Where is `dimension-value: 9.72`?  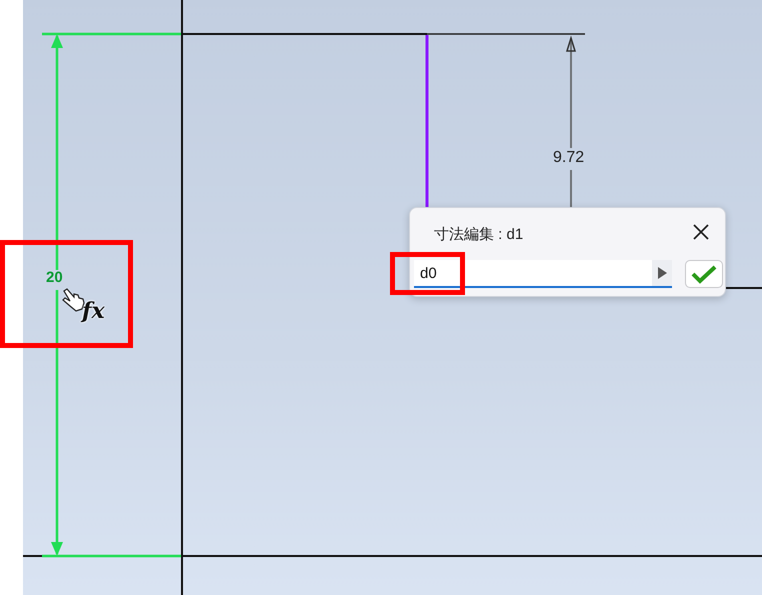 dimension-value: 9.72 is located at coordinates (568, 158).